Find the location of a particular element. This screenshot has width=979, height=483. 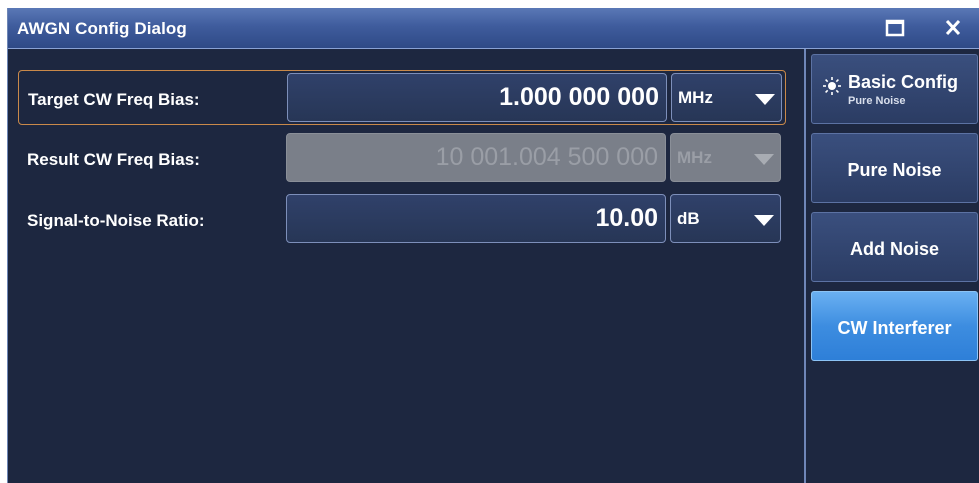

snr-label: Signal-to-Noise Ratio: is located at coordinates (116, 220).